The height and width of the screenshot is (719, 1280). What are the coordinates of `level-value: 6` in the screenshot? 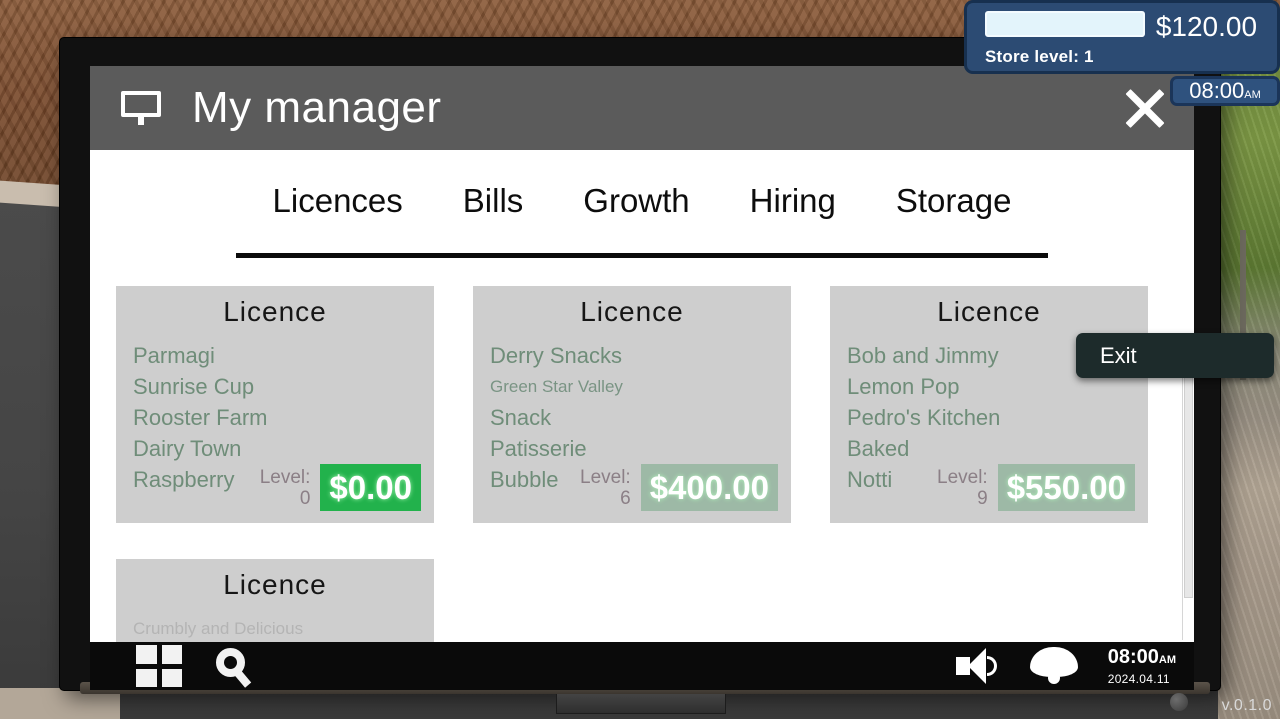 It's located at (625, 498).